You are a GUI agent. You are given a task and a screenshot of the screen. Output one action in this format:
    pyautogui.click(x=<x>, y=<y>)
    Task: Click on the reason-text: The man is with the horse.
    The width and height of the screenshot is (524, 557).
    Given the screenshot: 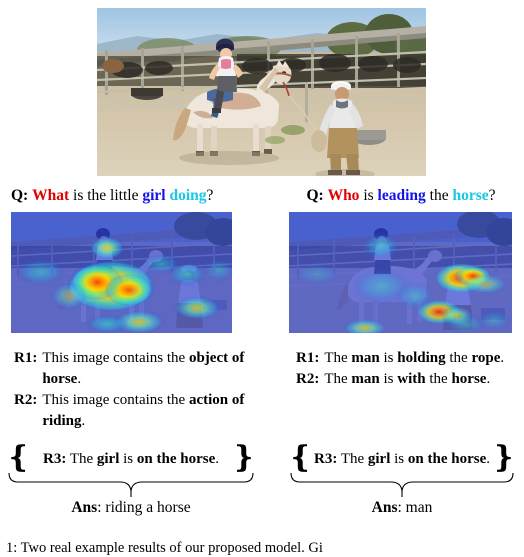 What is the action you would take?
    pyautogui.click(x=422, y=379)
    